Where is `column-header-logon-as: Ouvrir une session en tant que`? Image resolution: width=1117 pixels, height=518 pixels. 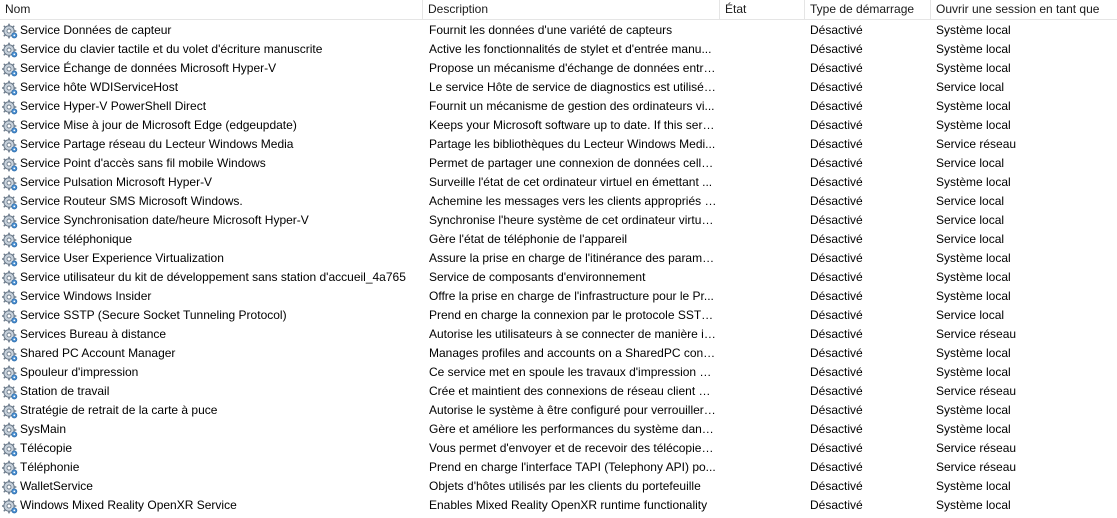 column-header-logon-as: Ouvrir une session en tant que is located at coordinates (1024, 9).